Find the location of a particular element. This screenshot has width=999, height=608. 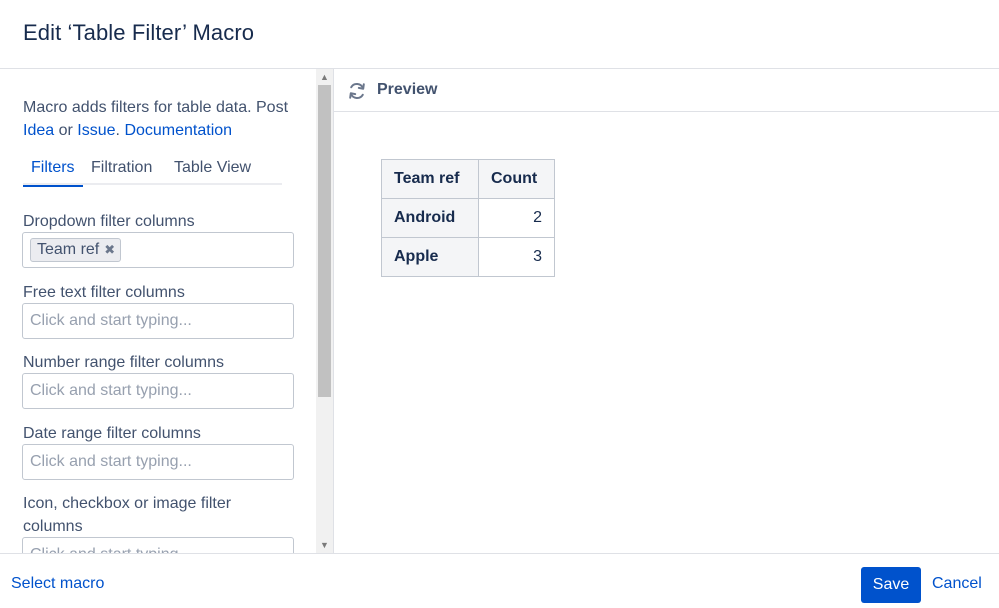

cancel-button: Cancel is located at coordinates (957, 584).